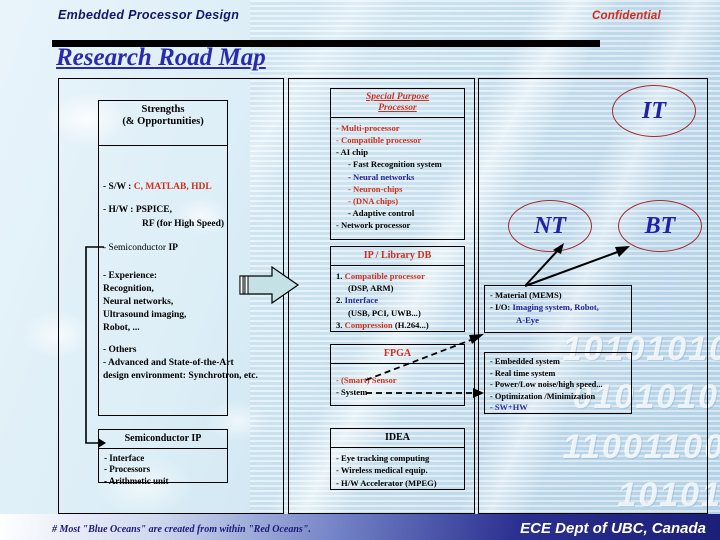 Image resolution: width=720 pixels, height=540 pixels. What do you see at coordinates (395, 164) in the screenshot?
I see `spp-item-3: - Fast Recognition system` at bounding box center [395, 164].